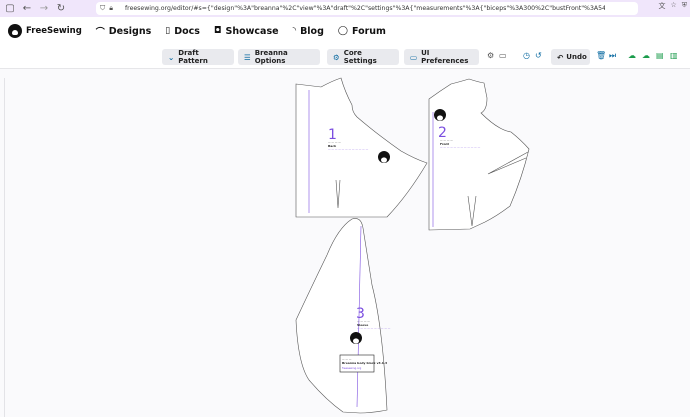 The height and width of the screenshot is (417, 690). I want to click on pattern-piece-back: 1 — — — — Back — — — — — — — — — — — —, so click(361, 147).